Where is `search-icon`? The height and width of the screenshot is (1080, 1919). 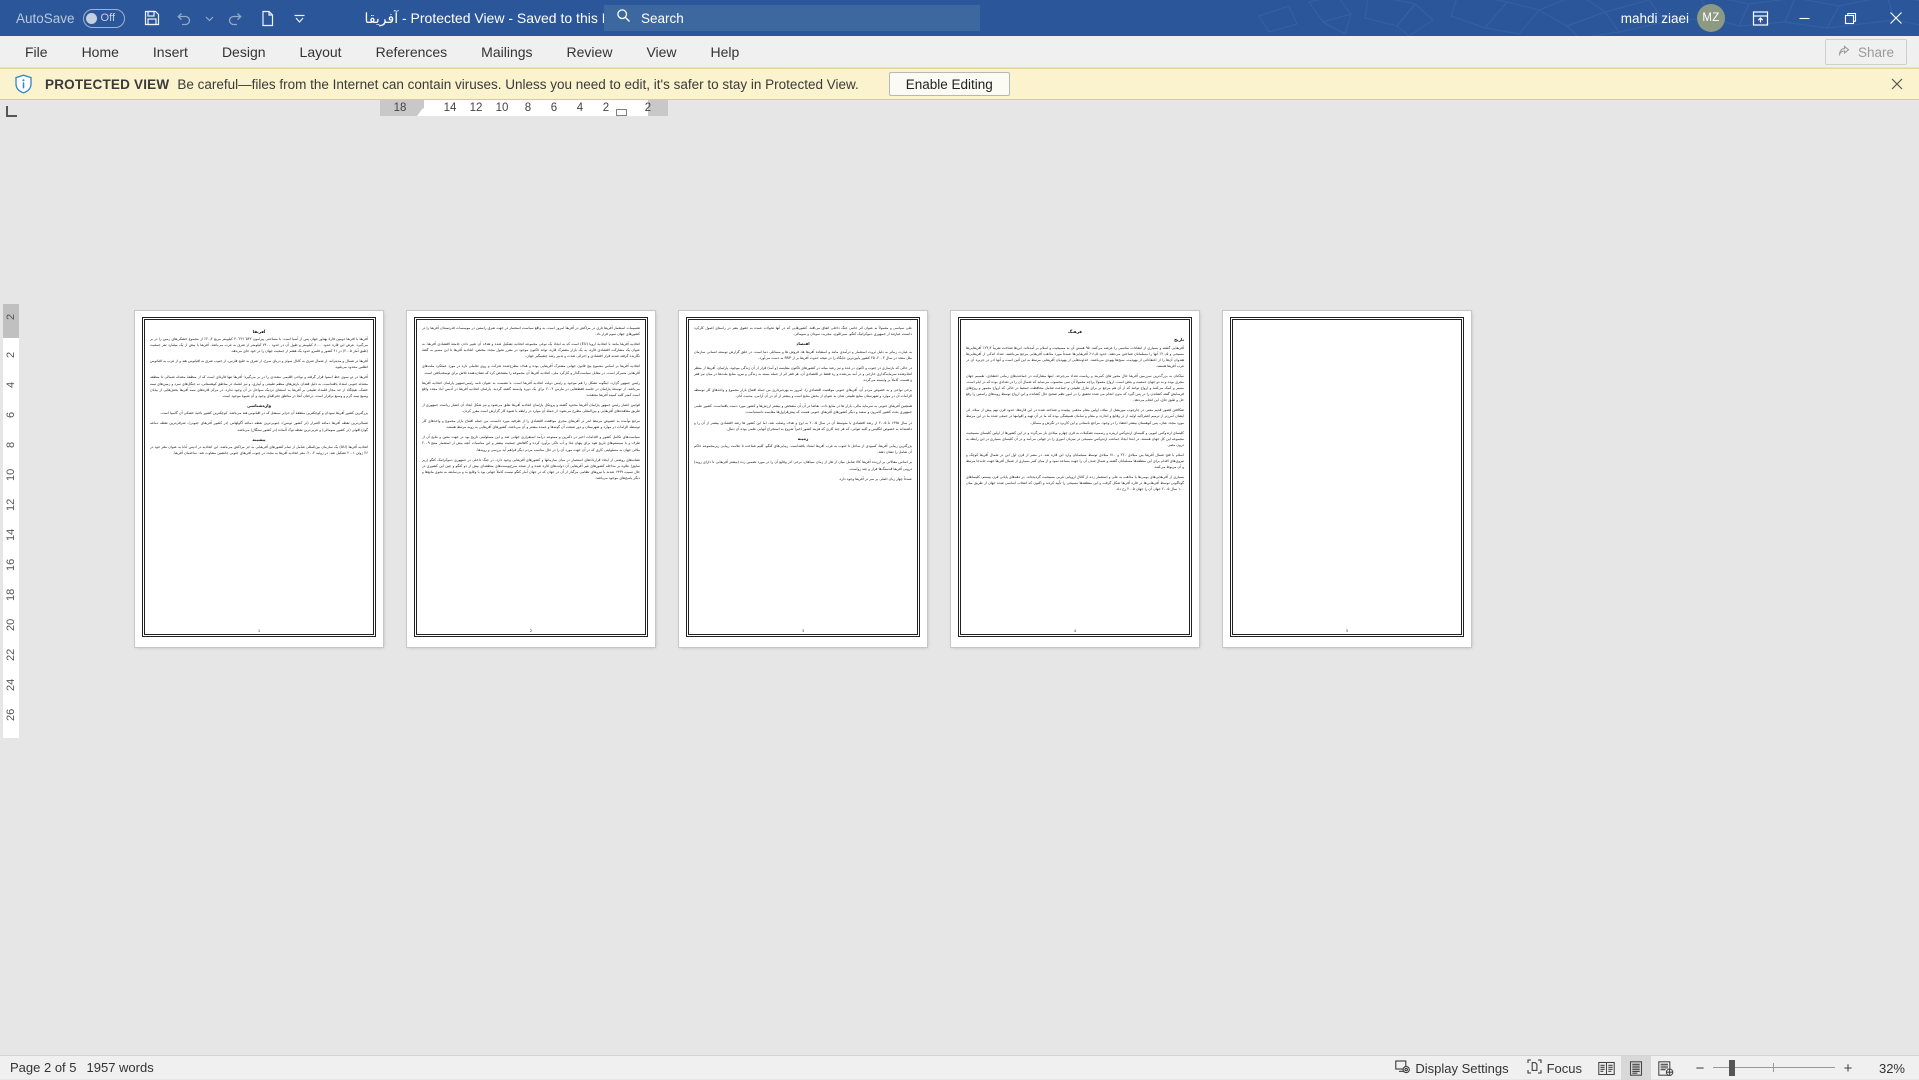 search-icon is located at coordinates (623, 18).